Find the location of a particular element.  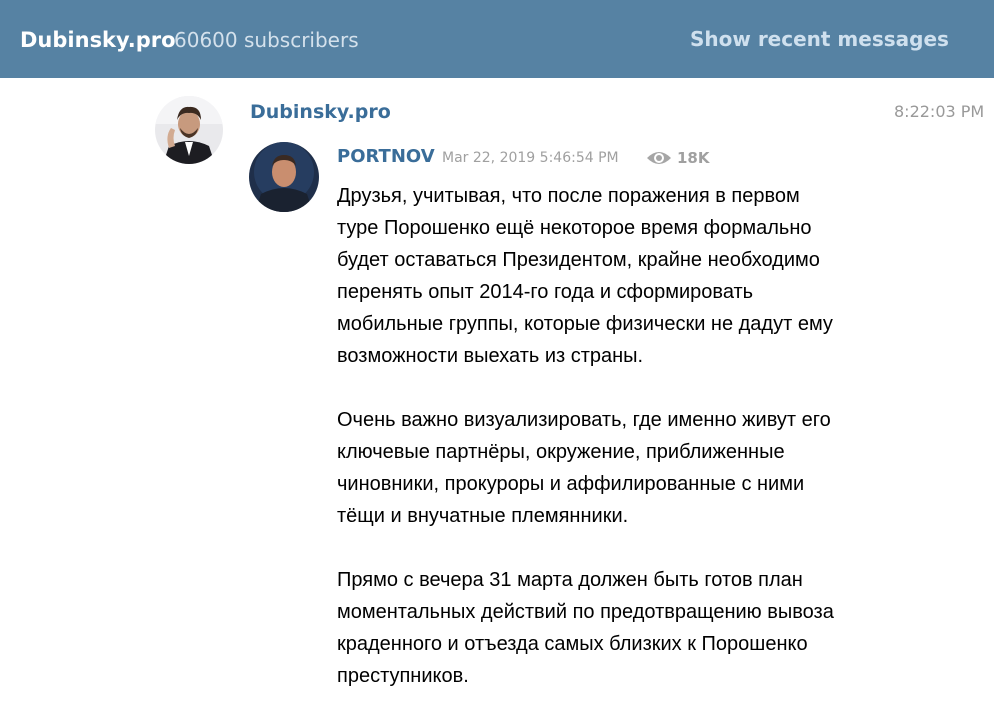

text-line: преступников. is located at coordinates (403, 676).